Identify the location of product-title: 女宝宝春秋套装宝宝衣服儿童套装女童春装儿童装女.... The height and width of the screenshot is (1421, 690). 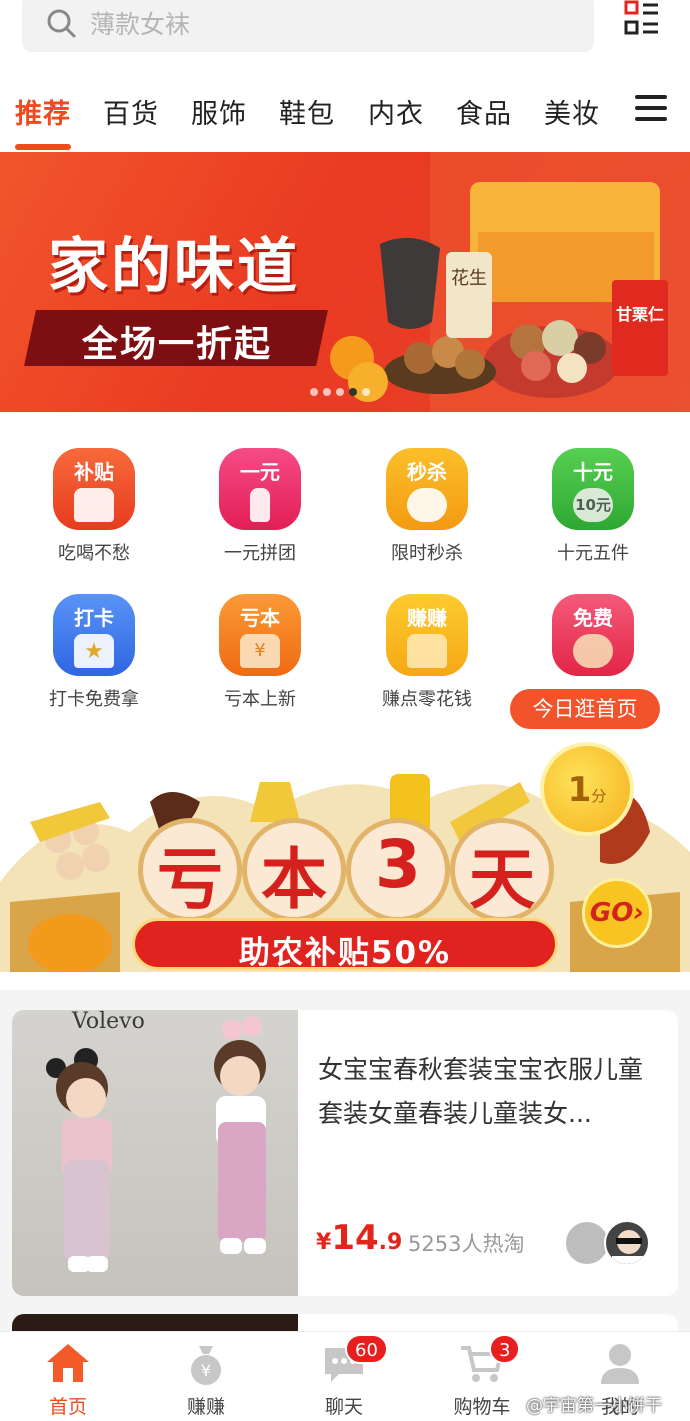
(481, 1091).